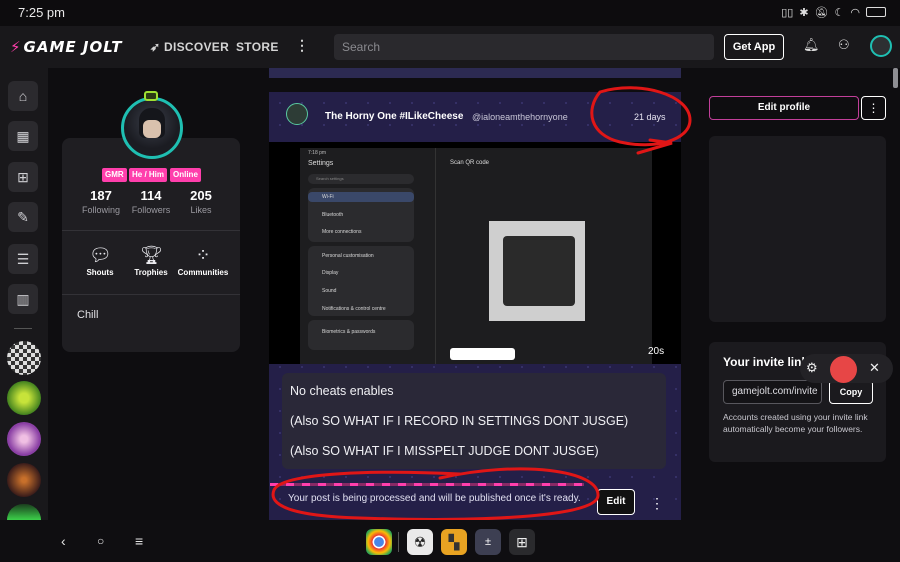 Image resolution: width=900 pixels, height=562 pixels. What do you see at coordinates (873, 108) in the screenshot?
I see `profile-more-icon: ⋮` at bounding box center [873, 108].